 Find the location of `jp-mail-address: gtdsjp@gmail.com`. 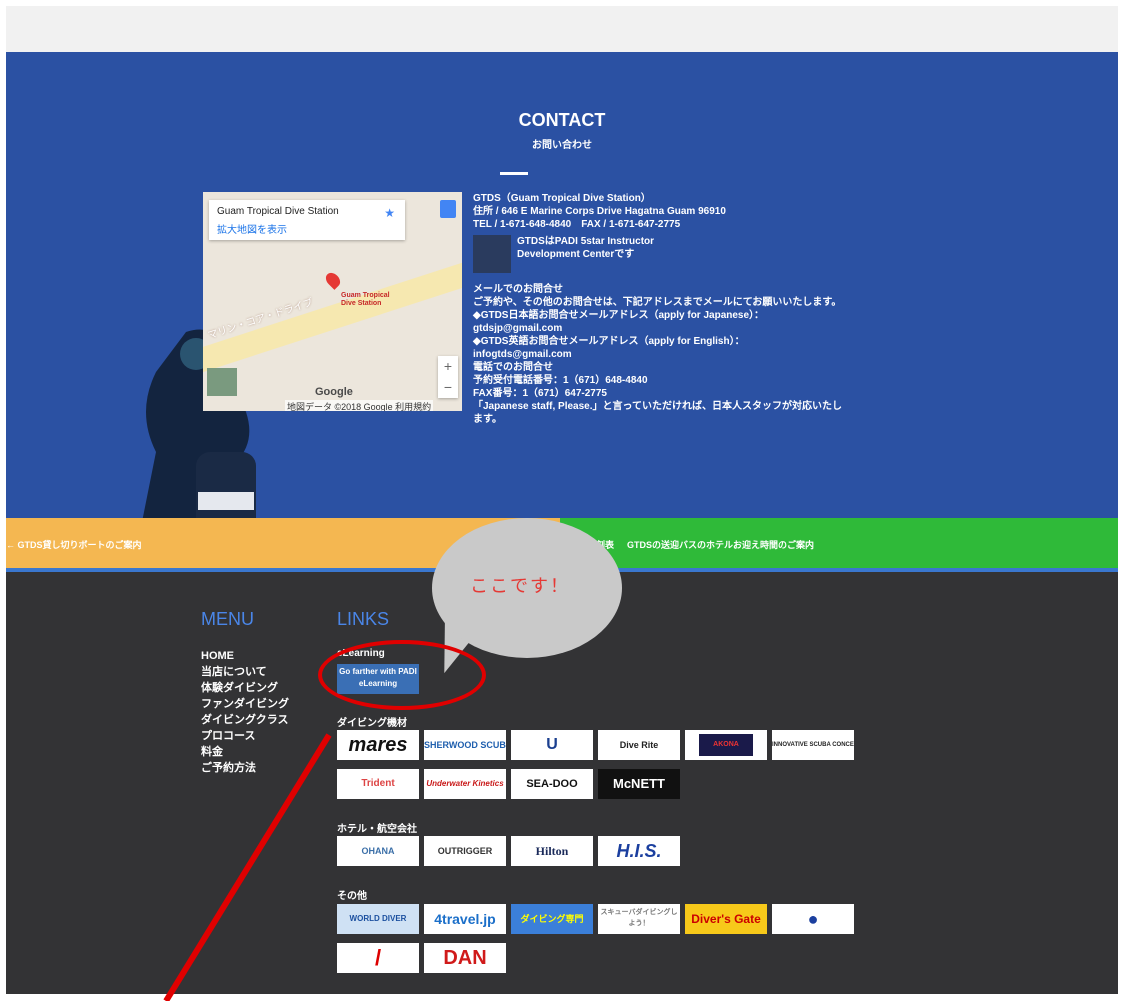

jp-mail-address: gtdsjp@gmail.com is located at coordinates (668, 328).